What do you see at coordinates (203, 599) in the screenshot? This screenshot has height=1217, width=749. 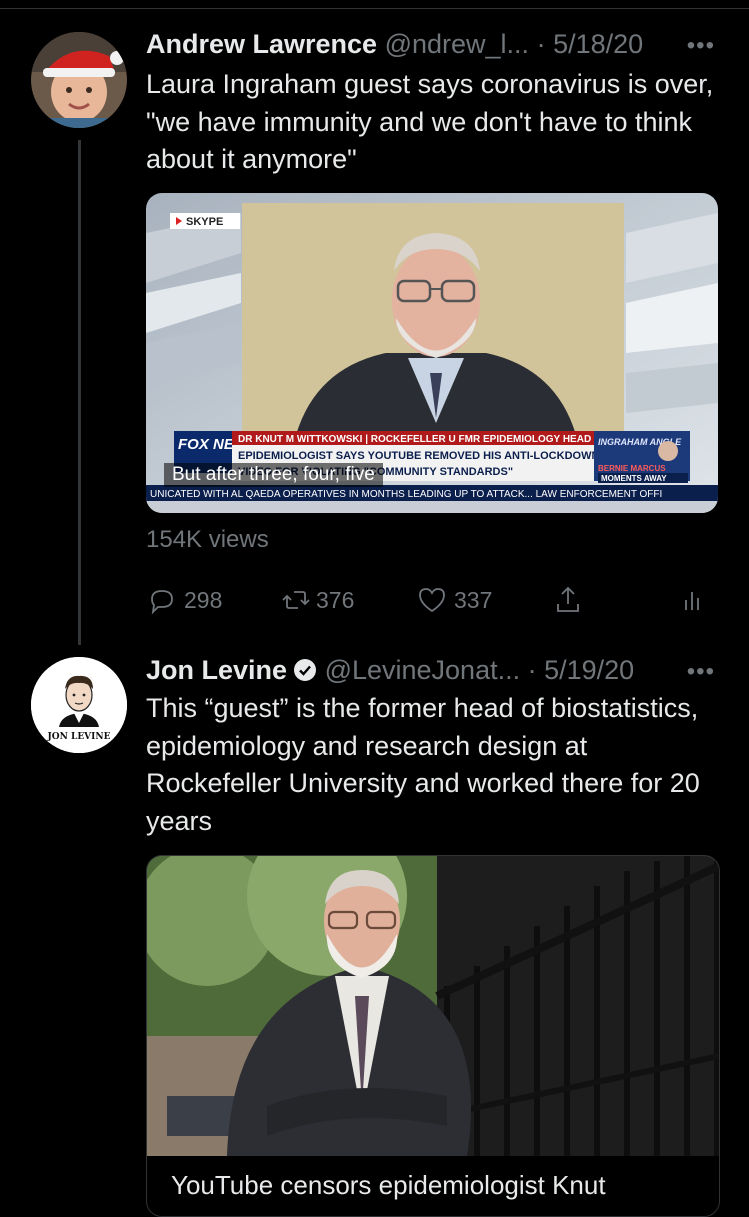 I see `reply-count: 298` at bounding box center [203, 599].